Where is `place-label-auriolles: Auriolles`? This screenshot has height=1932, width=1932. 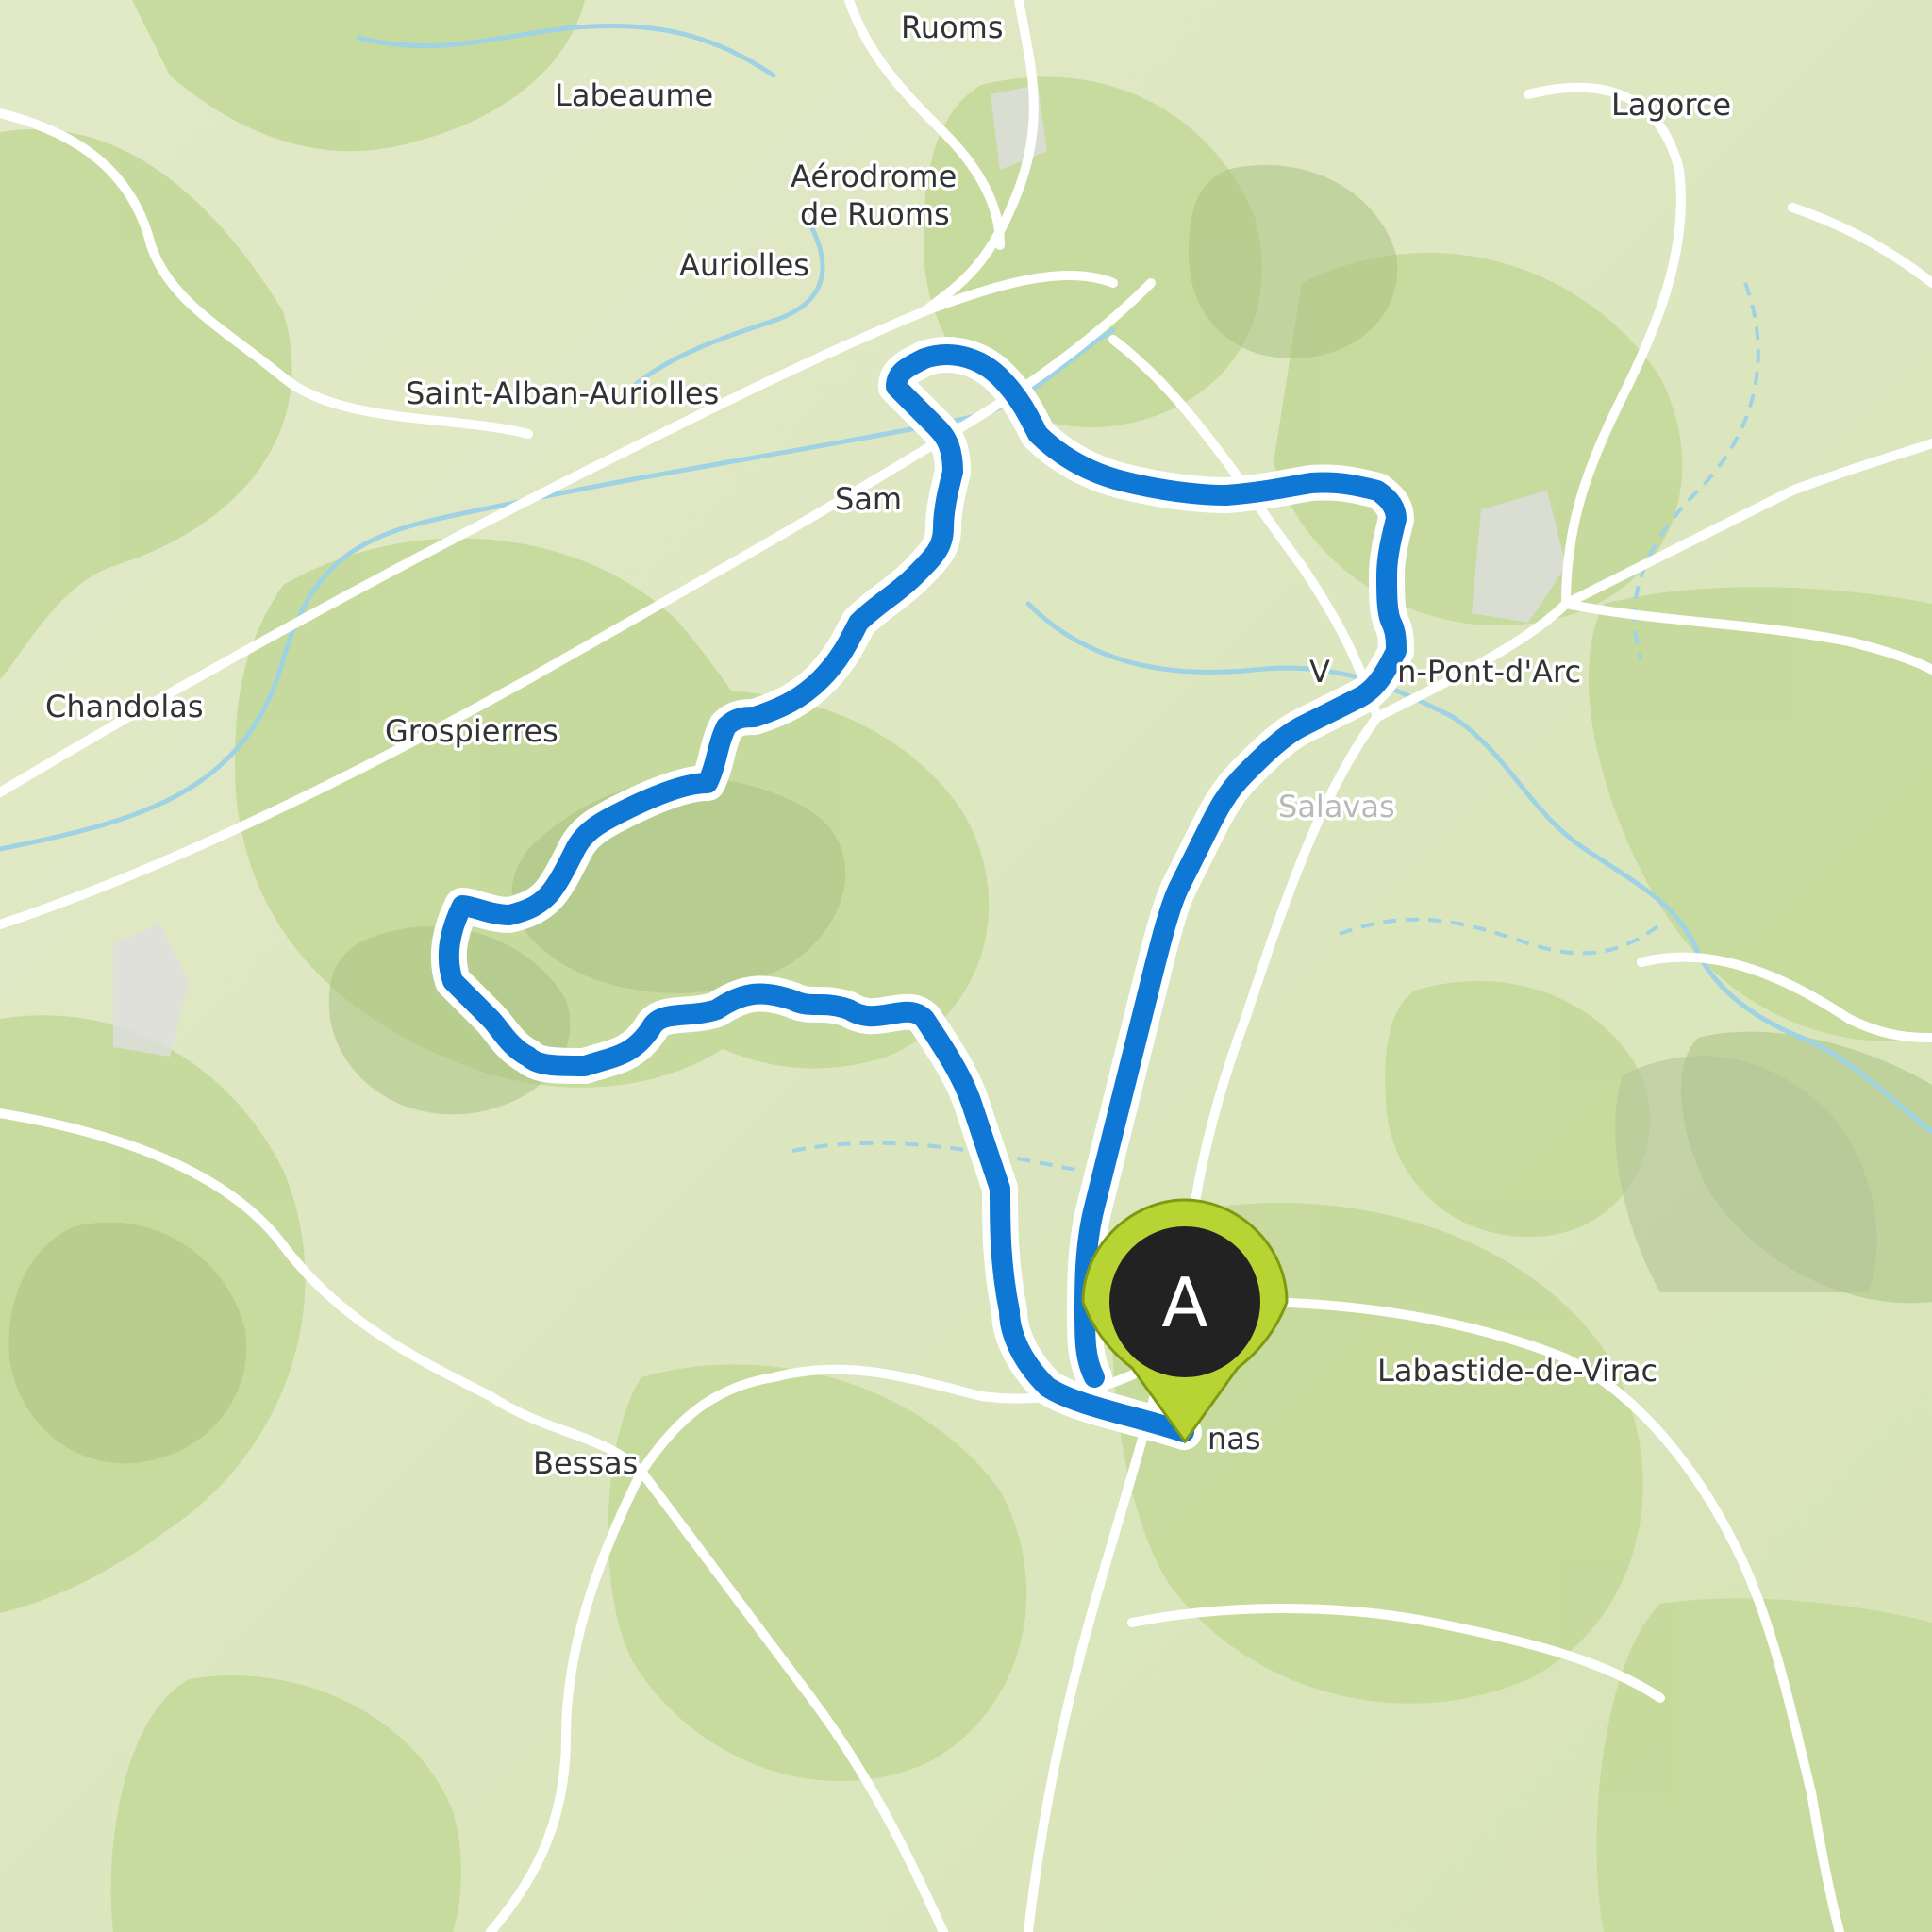
place-label-auriolles: Auriolles is located at coordinates (744, 265).